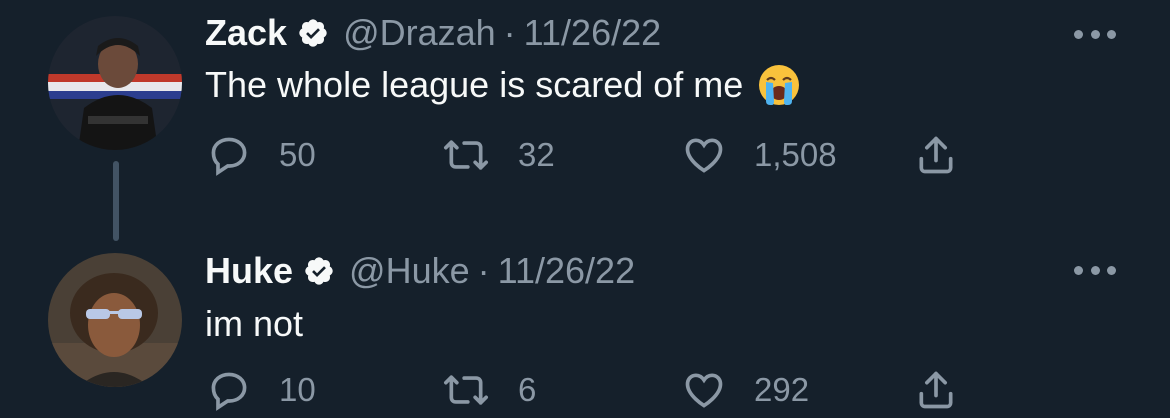 Image resolution: width=1170 pixels, height=418 pixels. Describe the element at coordinates (744, 390) in the screenshot. I see `like-button: 292` at that location.